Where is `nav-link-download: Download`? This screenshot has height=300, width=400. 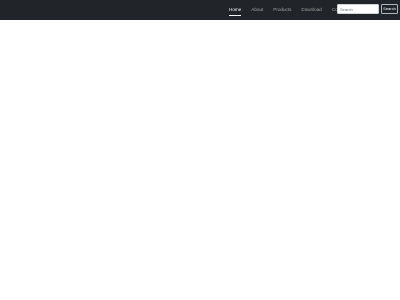
nav-link-download: Download is located at coordinates (311, 10).